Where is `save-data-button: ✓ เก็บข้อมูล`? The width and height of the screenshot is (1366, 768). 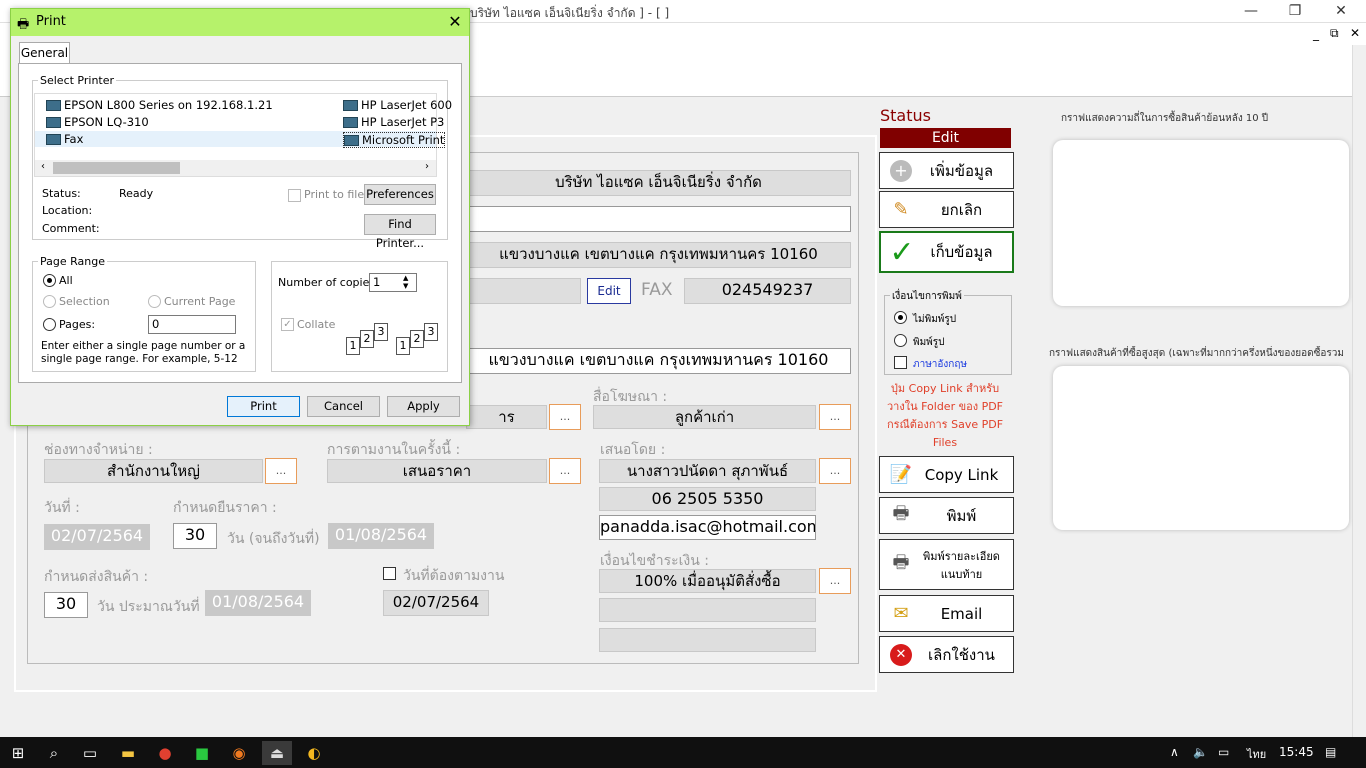 save-data-button: ✓ เก็บข้อมูล is located at coordinates (946, 252).